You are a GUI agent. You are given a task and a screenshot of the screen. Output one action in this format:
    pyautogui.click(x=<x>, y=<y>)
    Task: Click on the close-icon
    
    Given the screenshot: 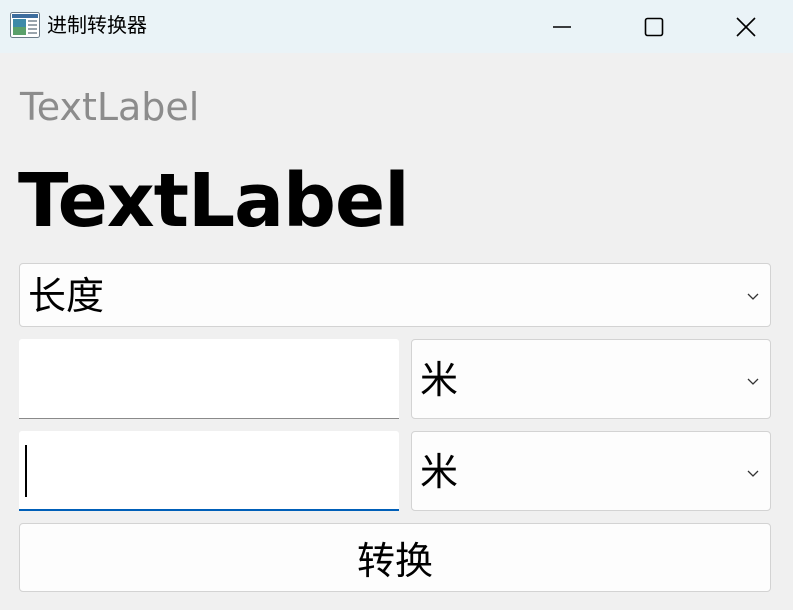 What is the action you would take?
    pyautogui.click(x=746, y=26)
    